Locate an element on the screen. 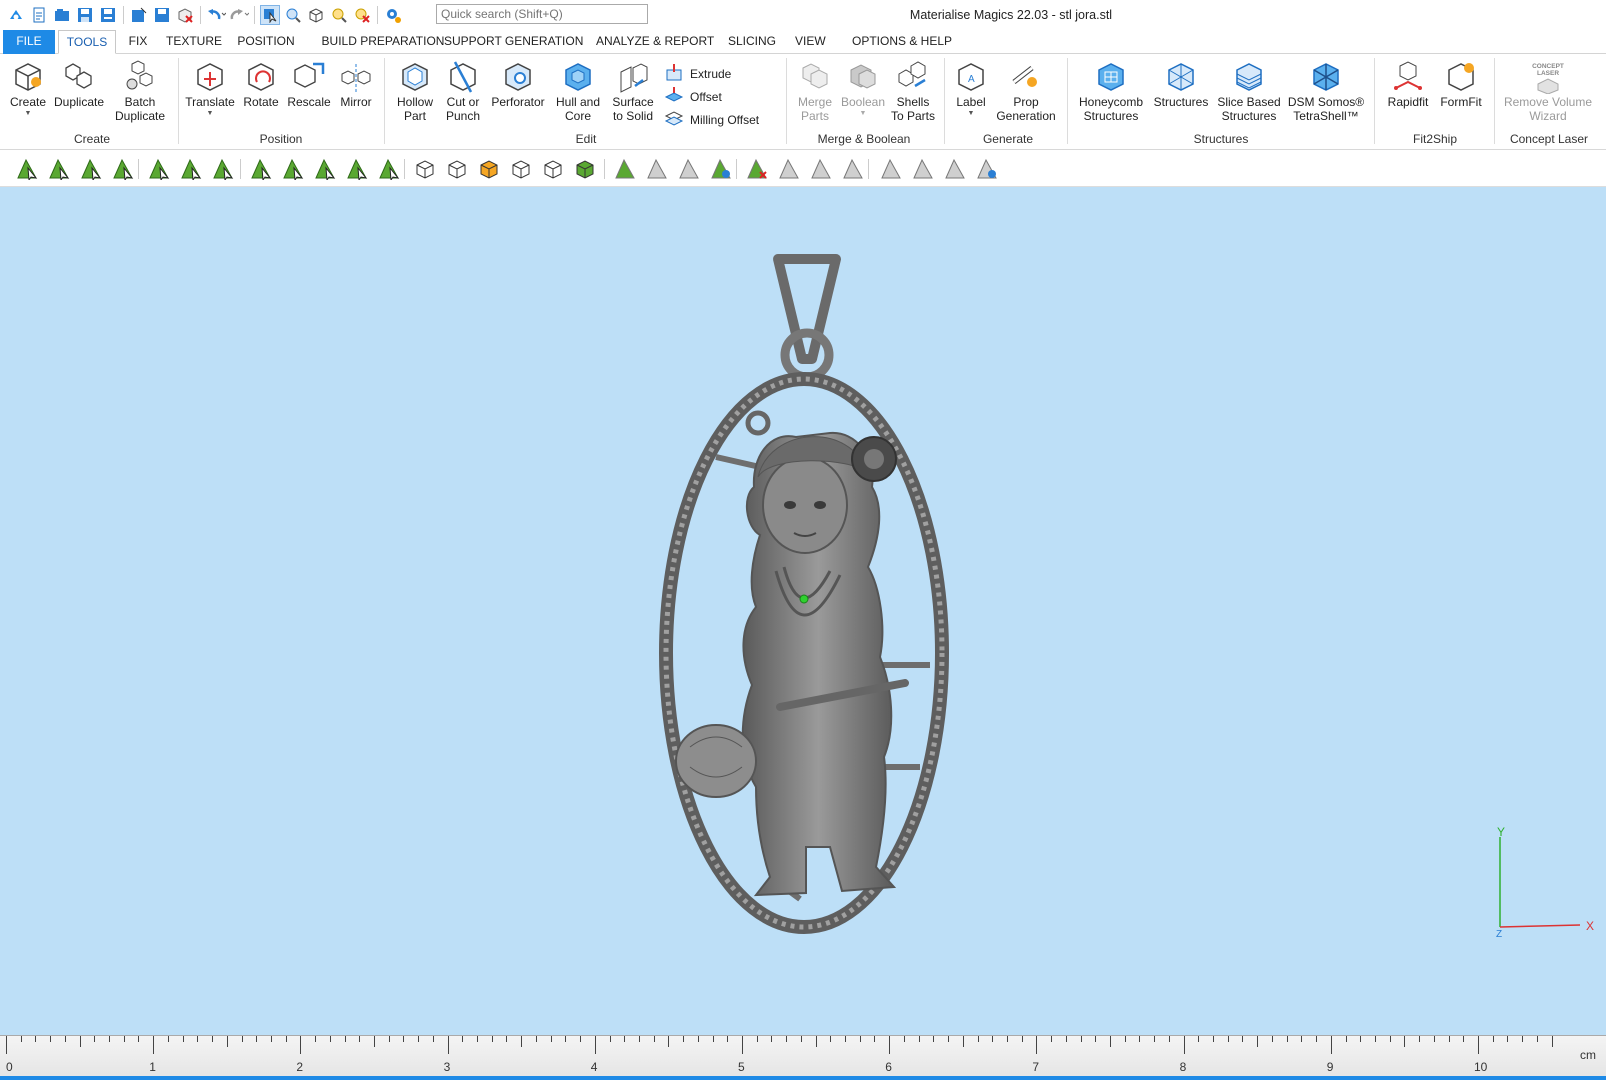 The image size is (1606, 1080). select-plane-icon is located at coordinates (59, 169).